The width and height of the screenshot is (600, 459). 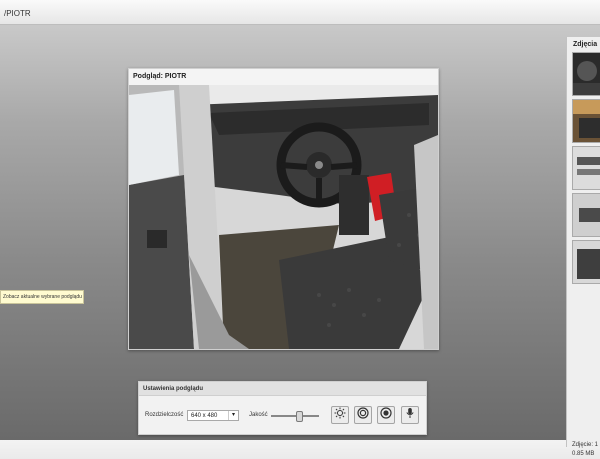 I want to click on brightness-button, so click(x=340, y=415).